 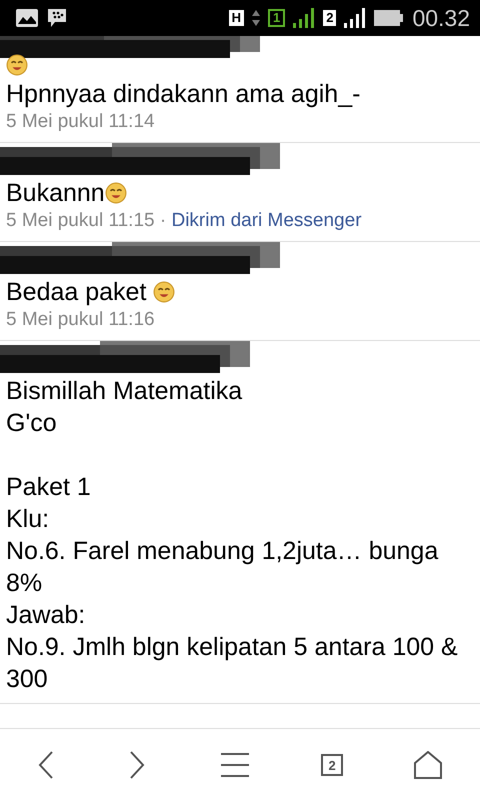 I want to click on chat-bubble-icon, so click(x=57, y=18).